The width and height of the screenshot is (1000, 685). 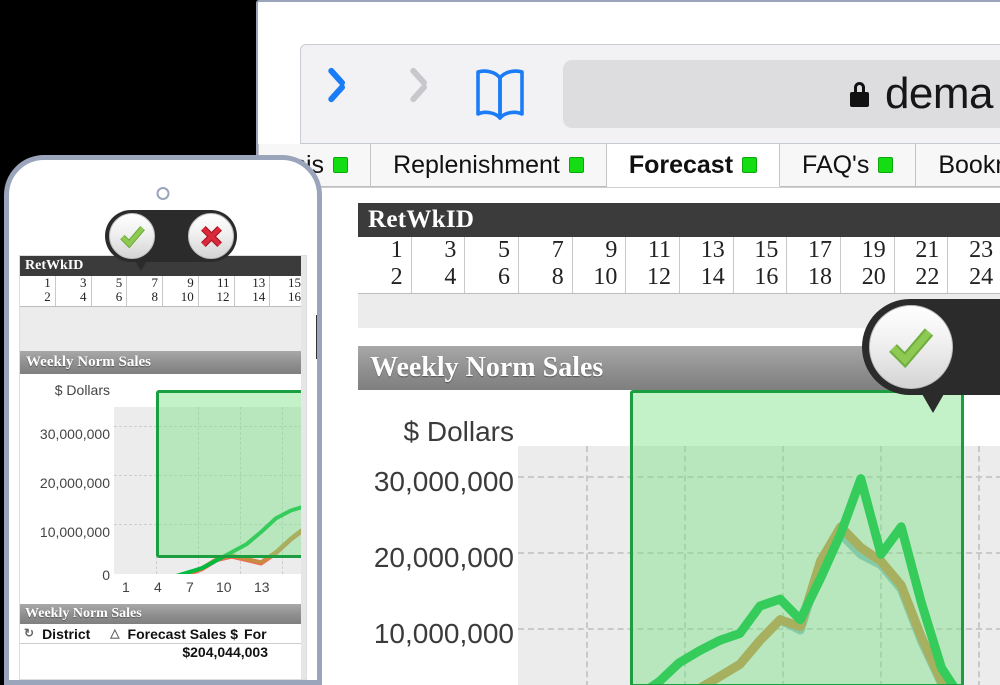 I want to click on address-bar: dema, so click(x=781, y=94).